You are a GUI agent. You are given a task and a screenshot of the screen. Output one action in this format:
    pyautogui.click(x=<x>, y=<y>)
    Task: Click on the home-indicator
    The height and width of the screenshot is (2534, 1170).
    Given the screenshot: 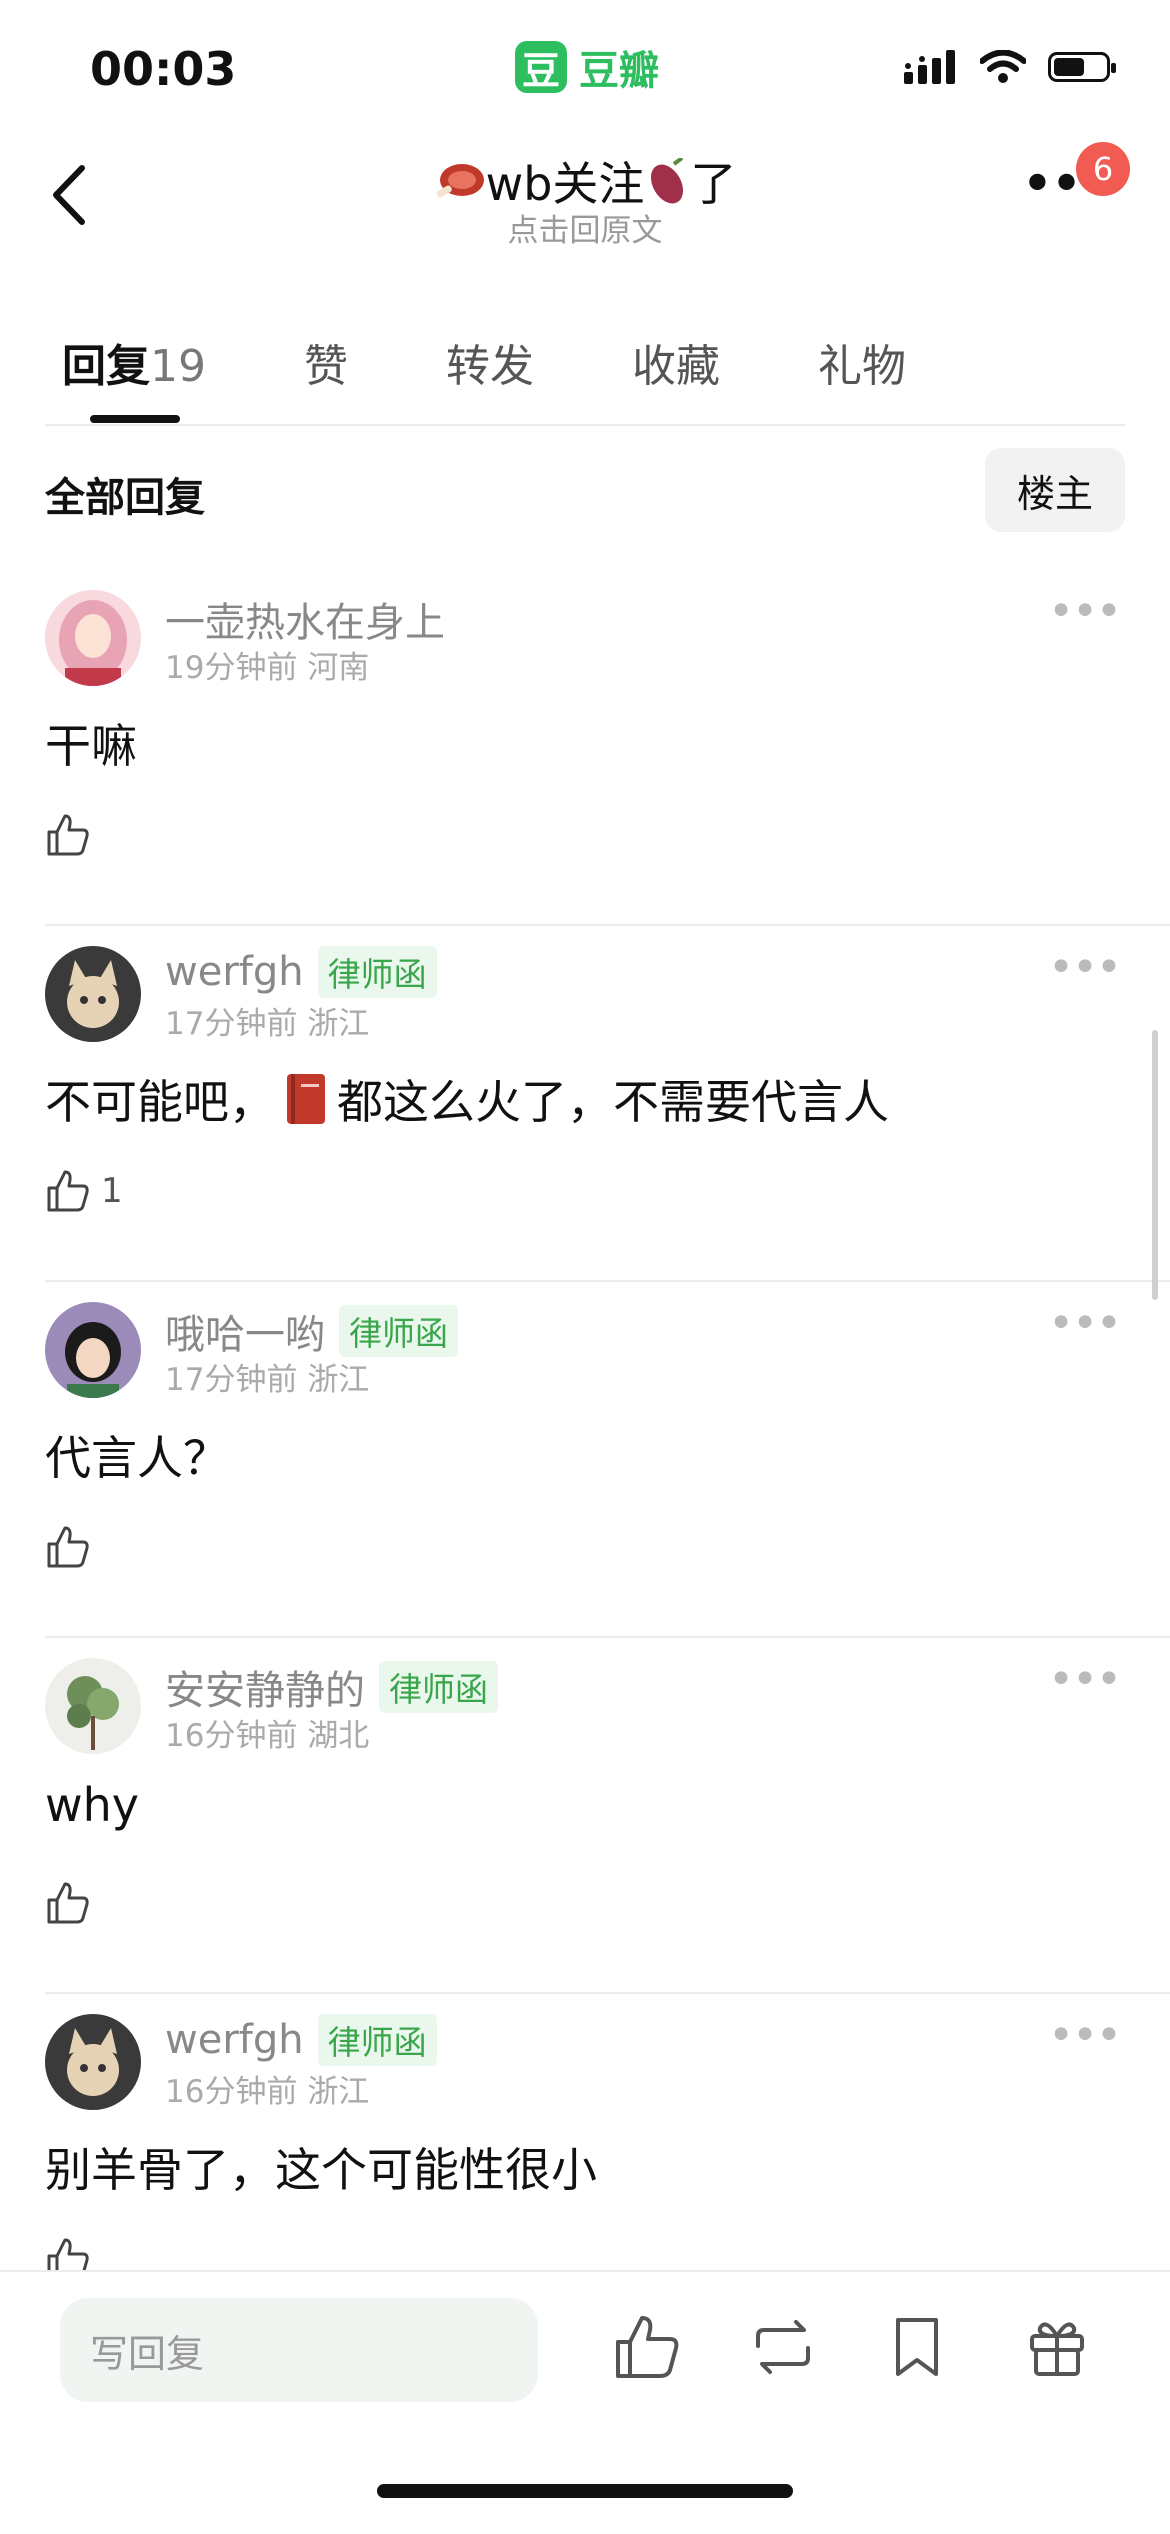 What is the action you would take?
    pyautogui.click(x=585, y=2491)
    